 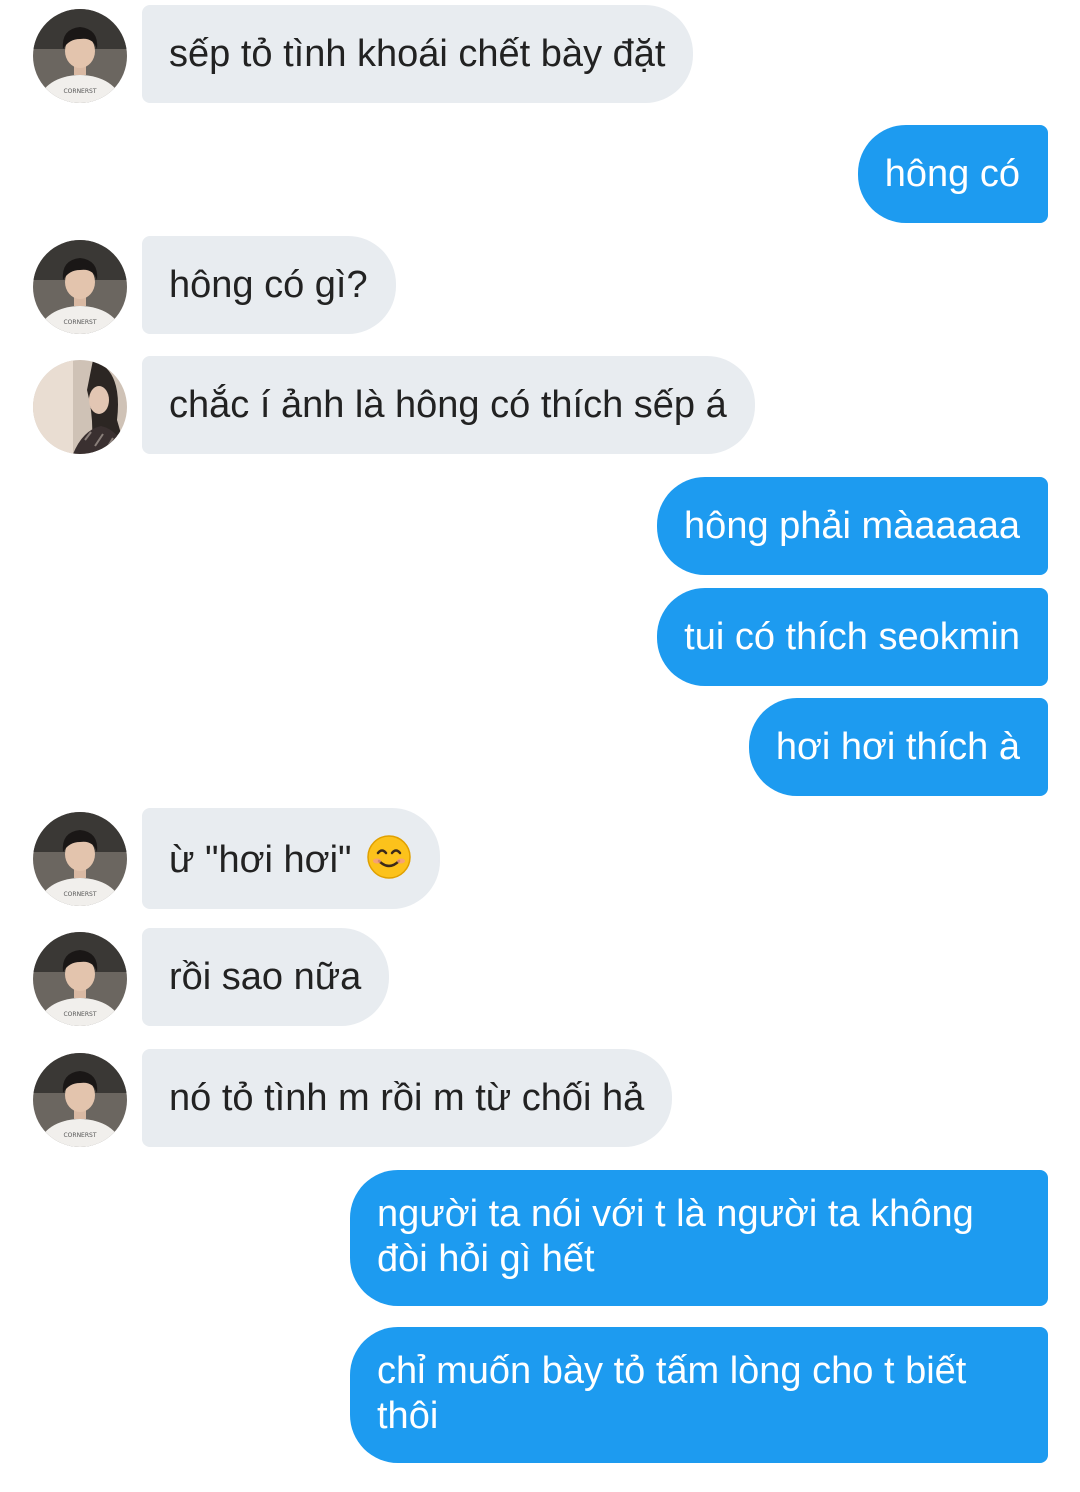 I want to click on message-text: chỉ muốn bày tỏ tấm lòng cho t biết thôi, so click(x=672, y=1393).